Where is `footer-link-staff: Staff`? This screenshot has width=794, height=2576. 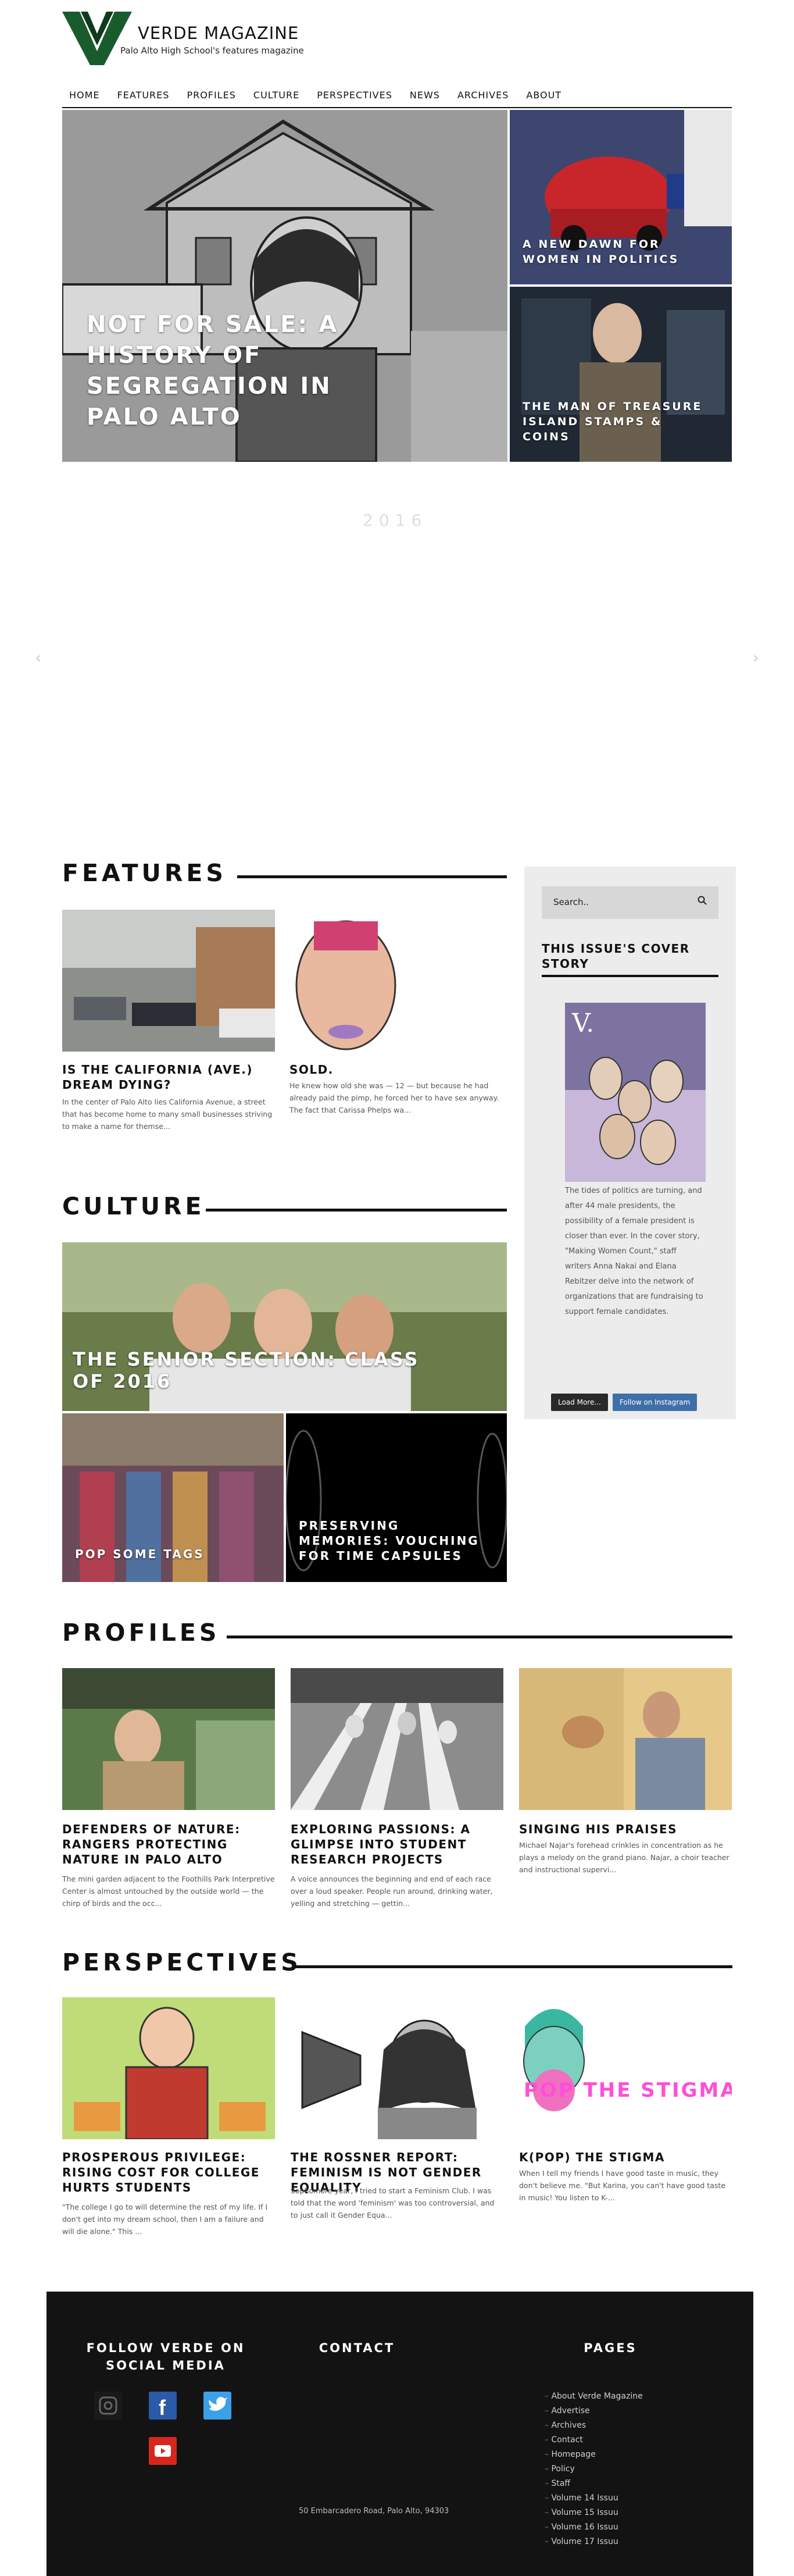
footer-link-staff: Staff is located at coordinates (594, 2484).